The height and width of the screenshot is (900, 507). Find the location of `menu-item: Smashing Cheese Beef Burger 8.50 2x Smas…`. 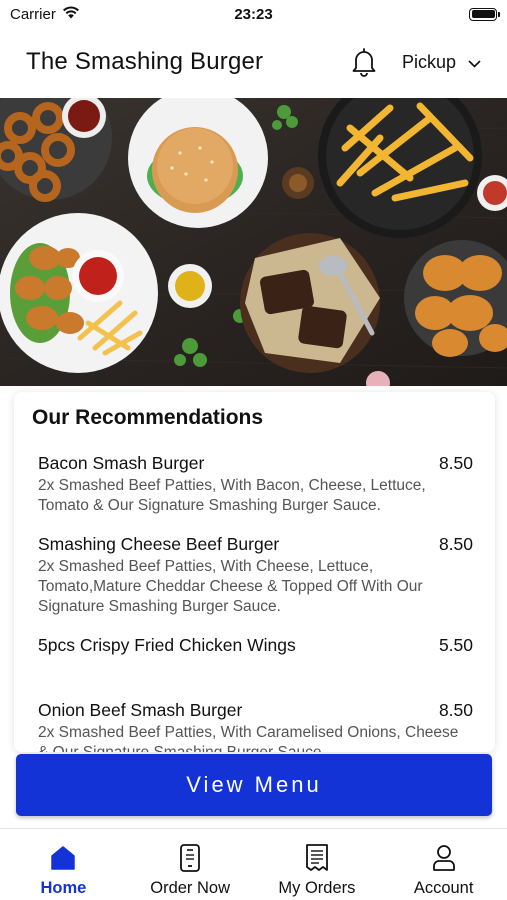

menu-item: Smashing Cheese Beef Burger 8.50 2x Smas… is located at coordinates (252, 575).